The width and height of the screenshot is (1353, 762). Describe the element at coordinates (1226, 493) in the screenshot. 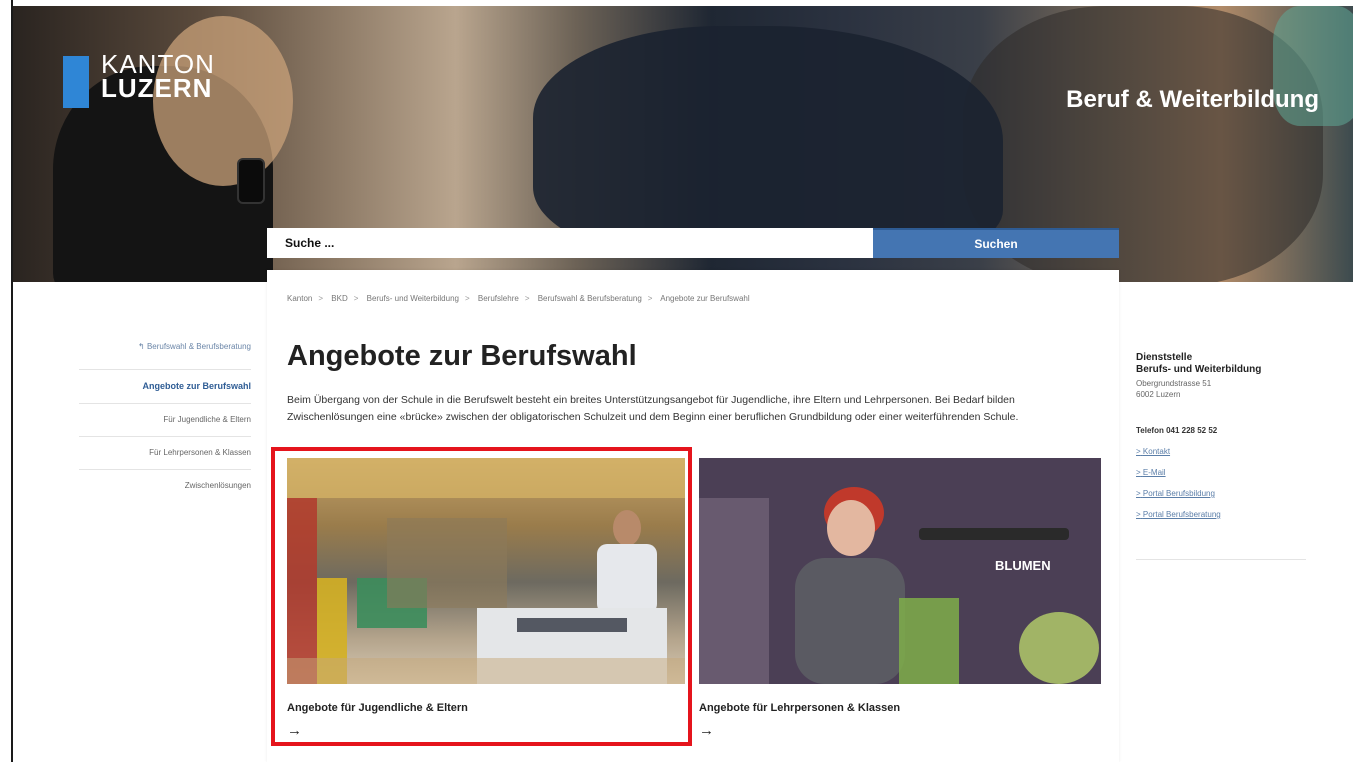

I see `link-portal-berufsbildung: > Portal Berufsbildung` at that location.